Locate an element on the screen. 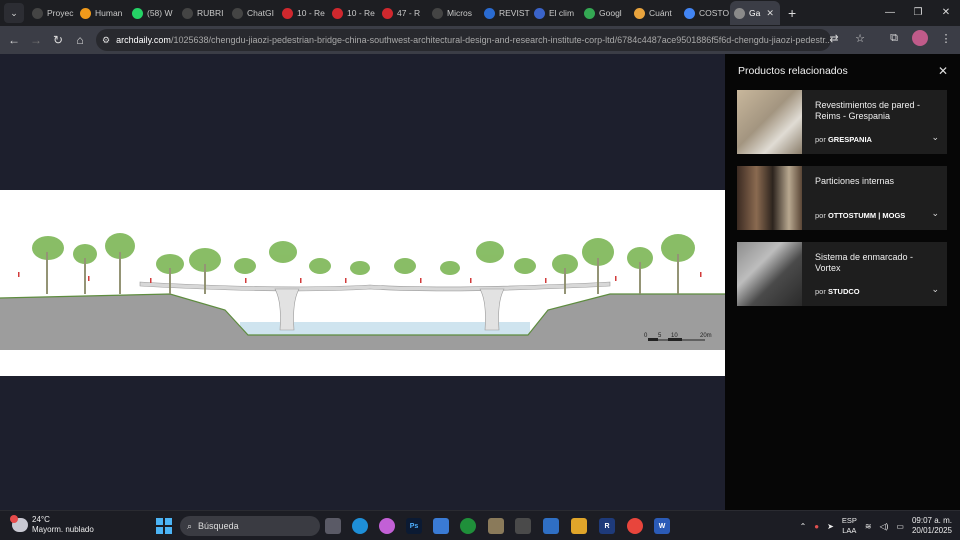 The height and width of the screenshot is (540, 960). tab-label: Human is located at coordinates (109, 13).